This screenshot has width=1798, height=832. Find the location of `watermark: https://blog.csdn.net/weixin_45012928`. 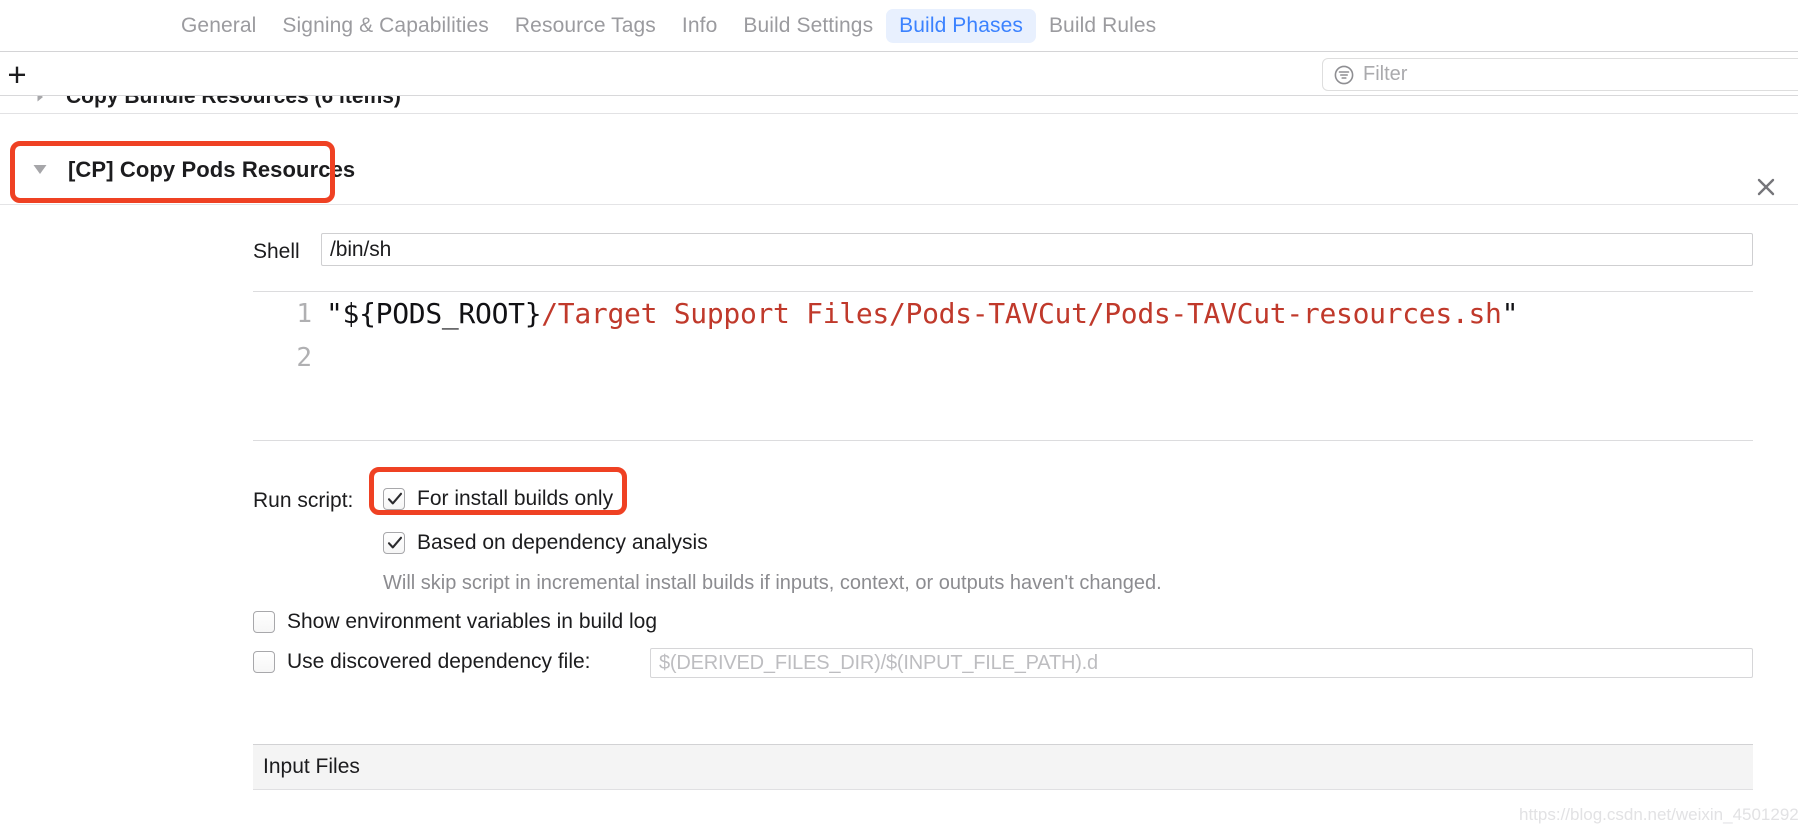

watermark: https://blog.csdn.net/weixin_45012928 is located at coordinates (1658, 814).